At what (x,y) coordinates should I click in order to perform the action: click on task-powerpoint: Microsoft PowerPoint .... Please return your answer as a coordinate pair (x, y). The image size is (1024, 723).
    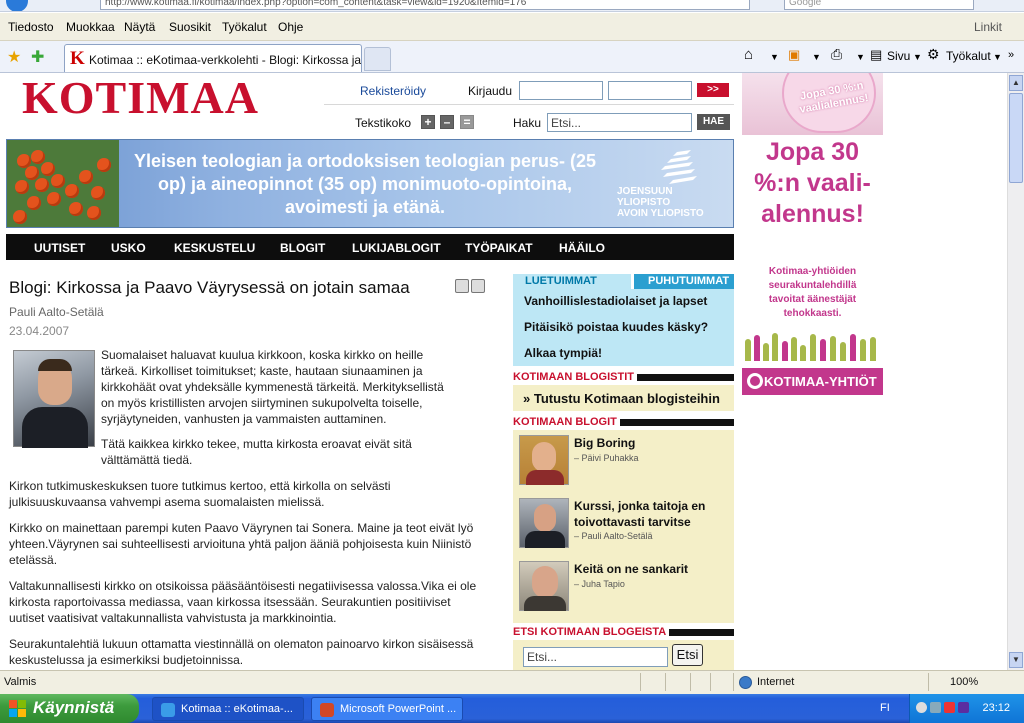
    Looking at the image, I should click on (387, 709).